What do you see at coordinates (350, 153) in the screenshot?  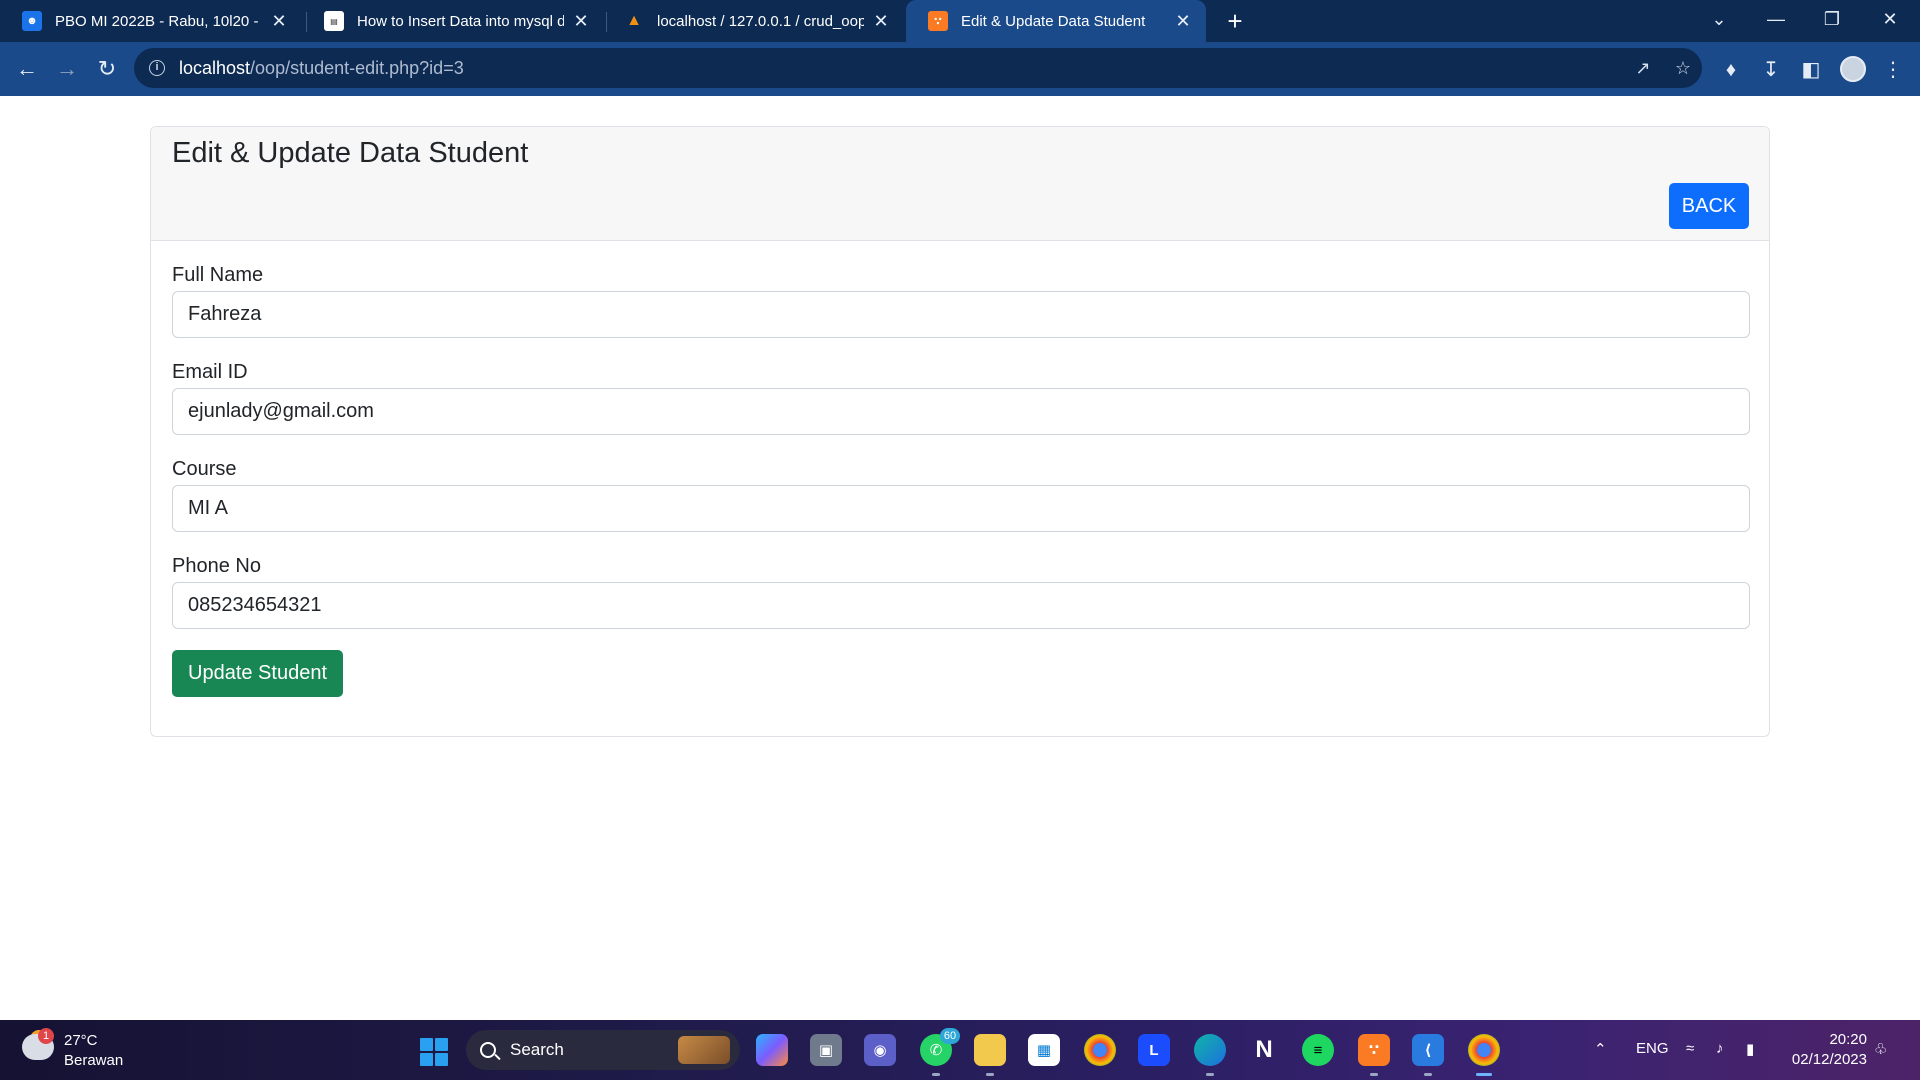 I see `page-title: Edit & Update Data Student` at bounding box center [350, 153].